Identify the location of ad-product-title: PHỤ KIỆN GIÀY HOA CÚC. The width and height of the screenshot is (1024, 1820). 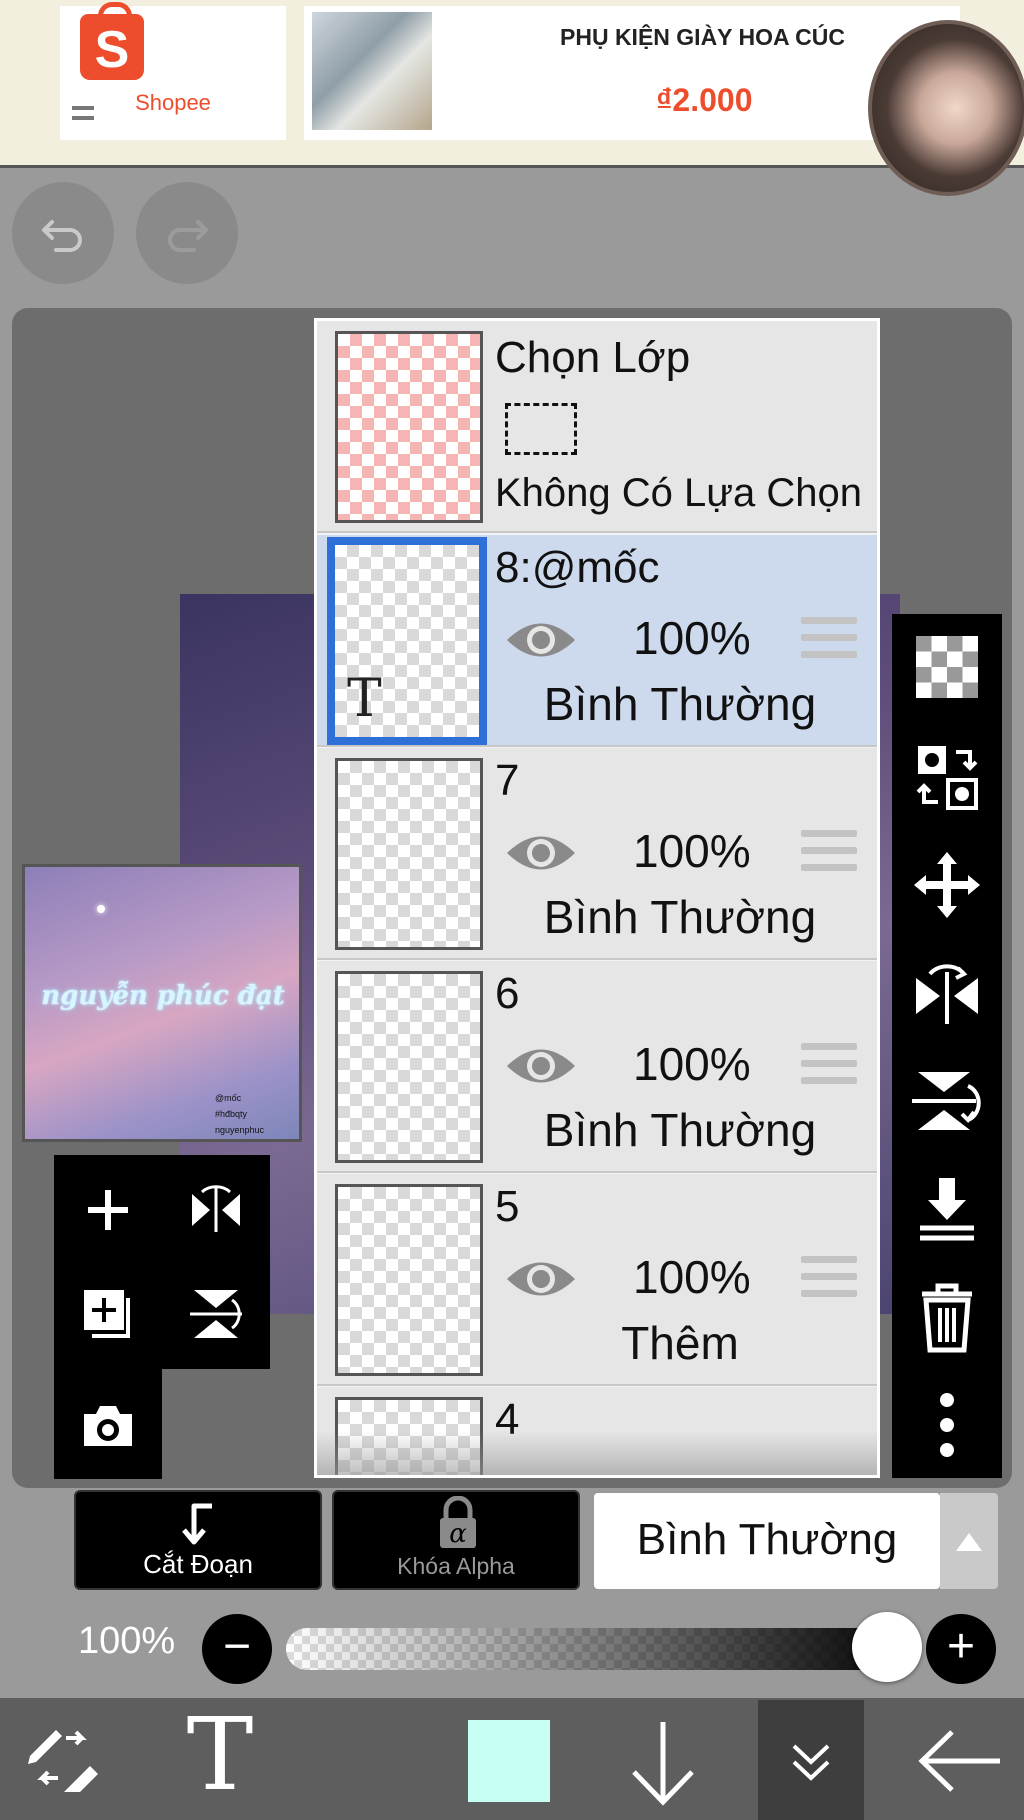
(702, 37).